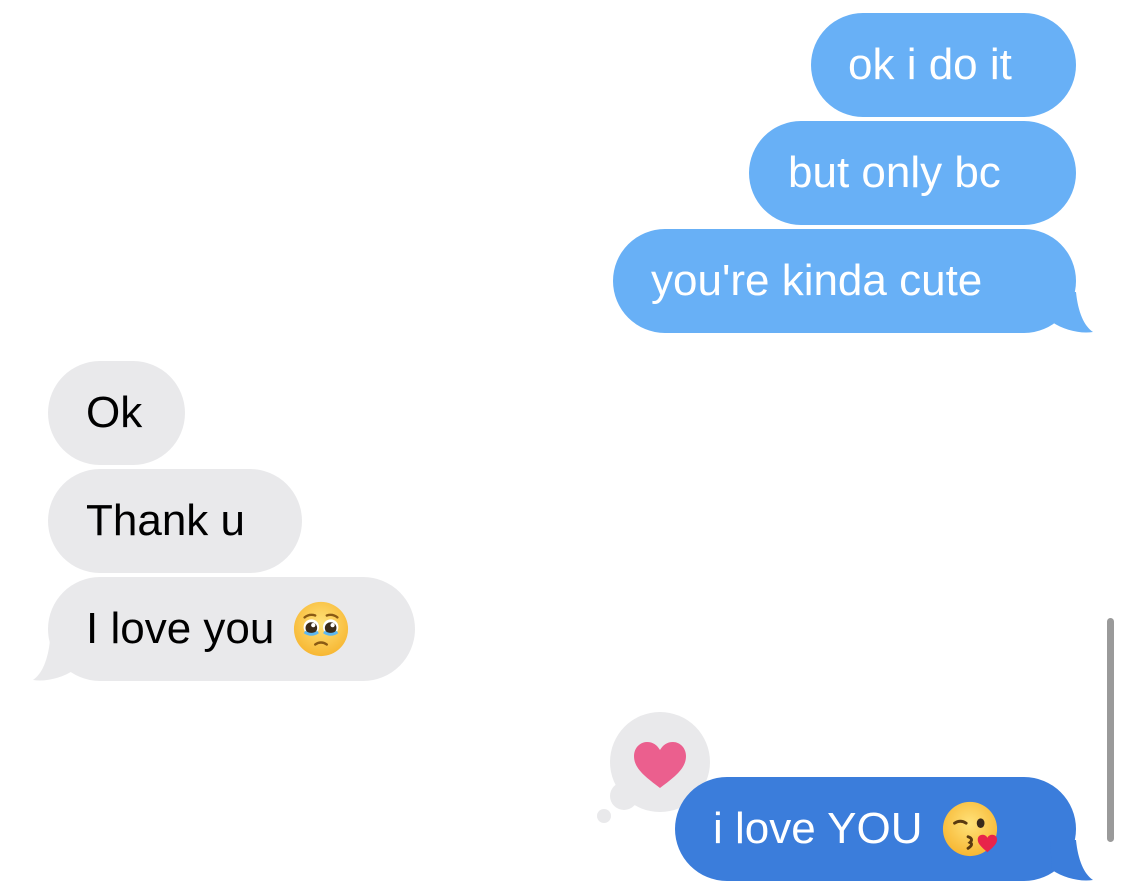  I want to click on outgoing-message-bubble: ok i do it, so click(943, 65).